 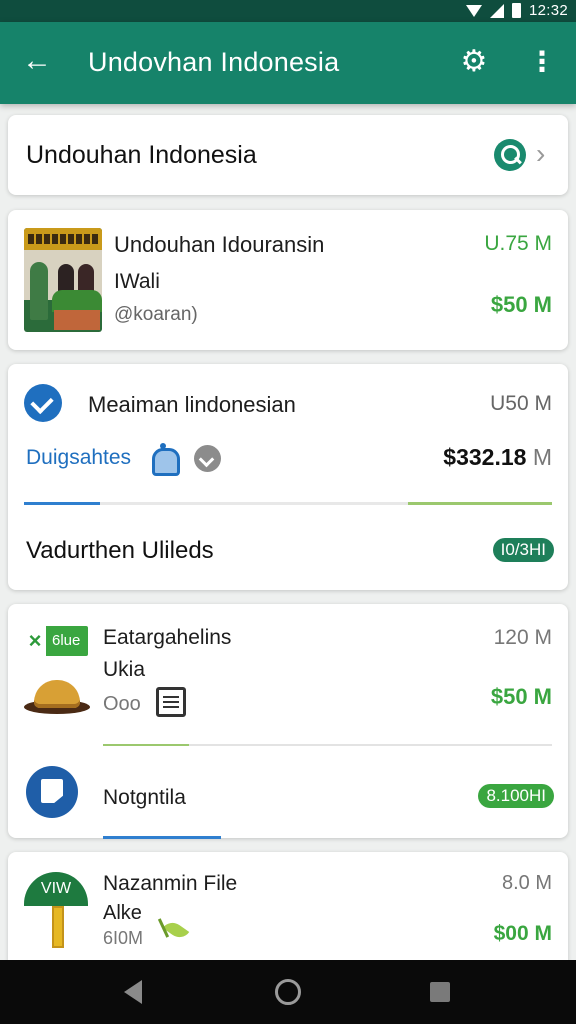 I want to click on item-size: U50 M, so click(x=521, y=403).